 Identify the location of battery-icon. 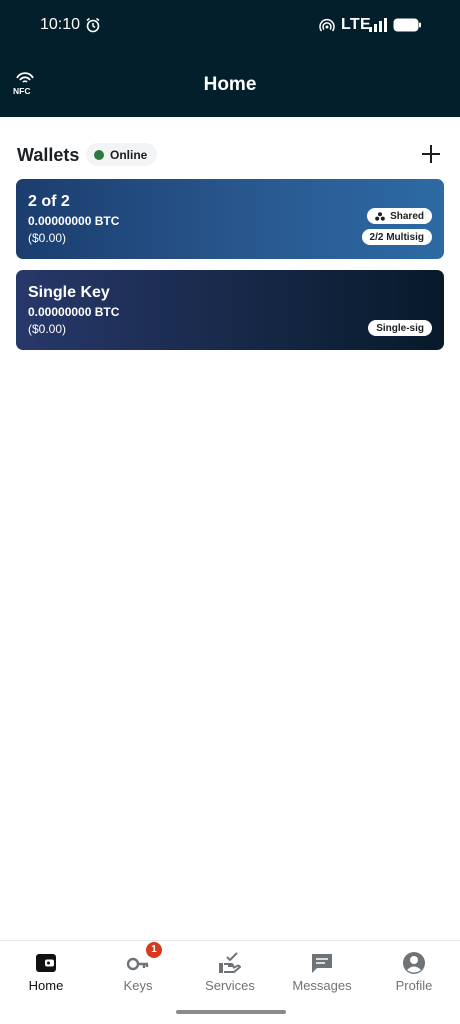
(407, 25).